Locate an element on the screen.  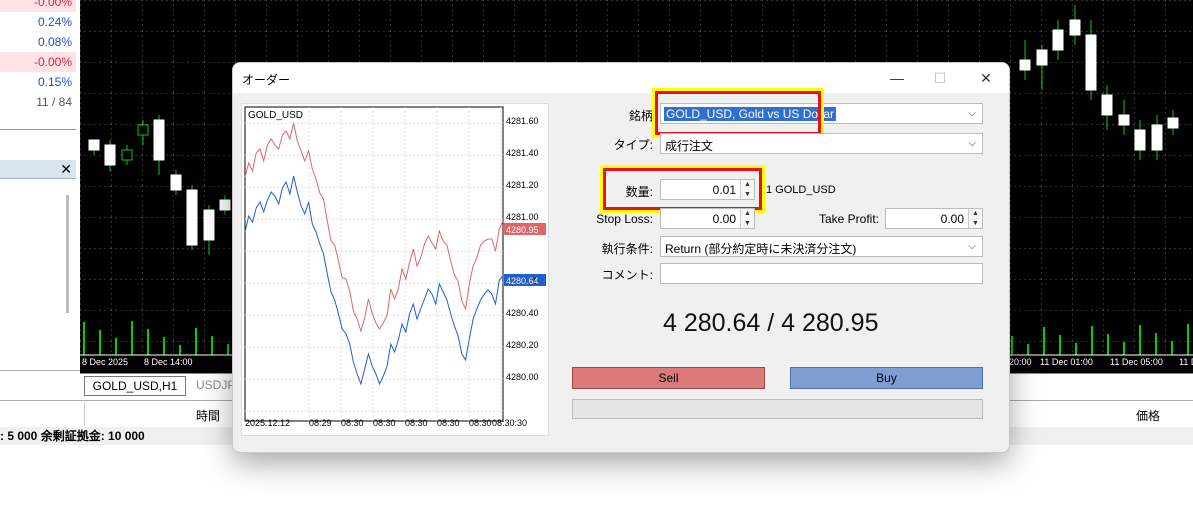
y-tick-label: 4280.40 is located at coordinates (522, 313).